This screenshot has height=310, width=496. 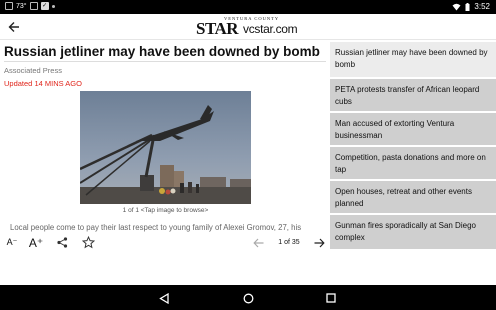 I want to click on image-notification-icon, so click(x=33, y=6).